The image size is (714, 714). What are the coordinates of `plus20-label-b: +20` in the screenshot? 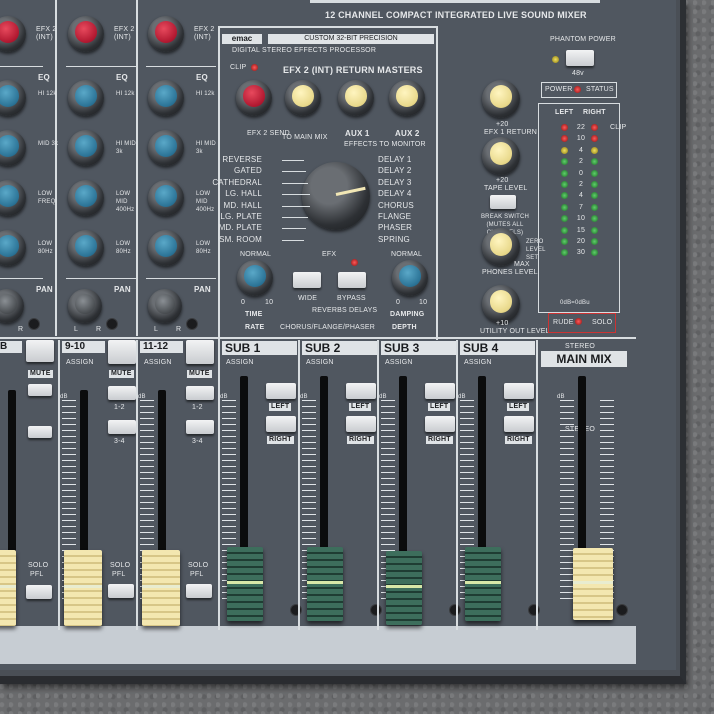 It's located at (502, 180).